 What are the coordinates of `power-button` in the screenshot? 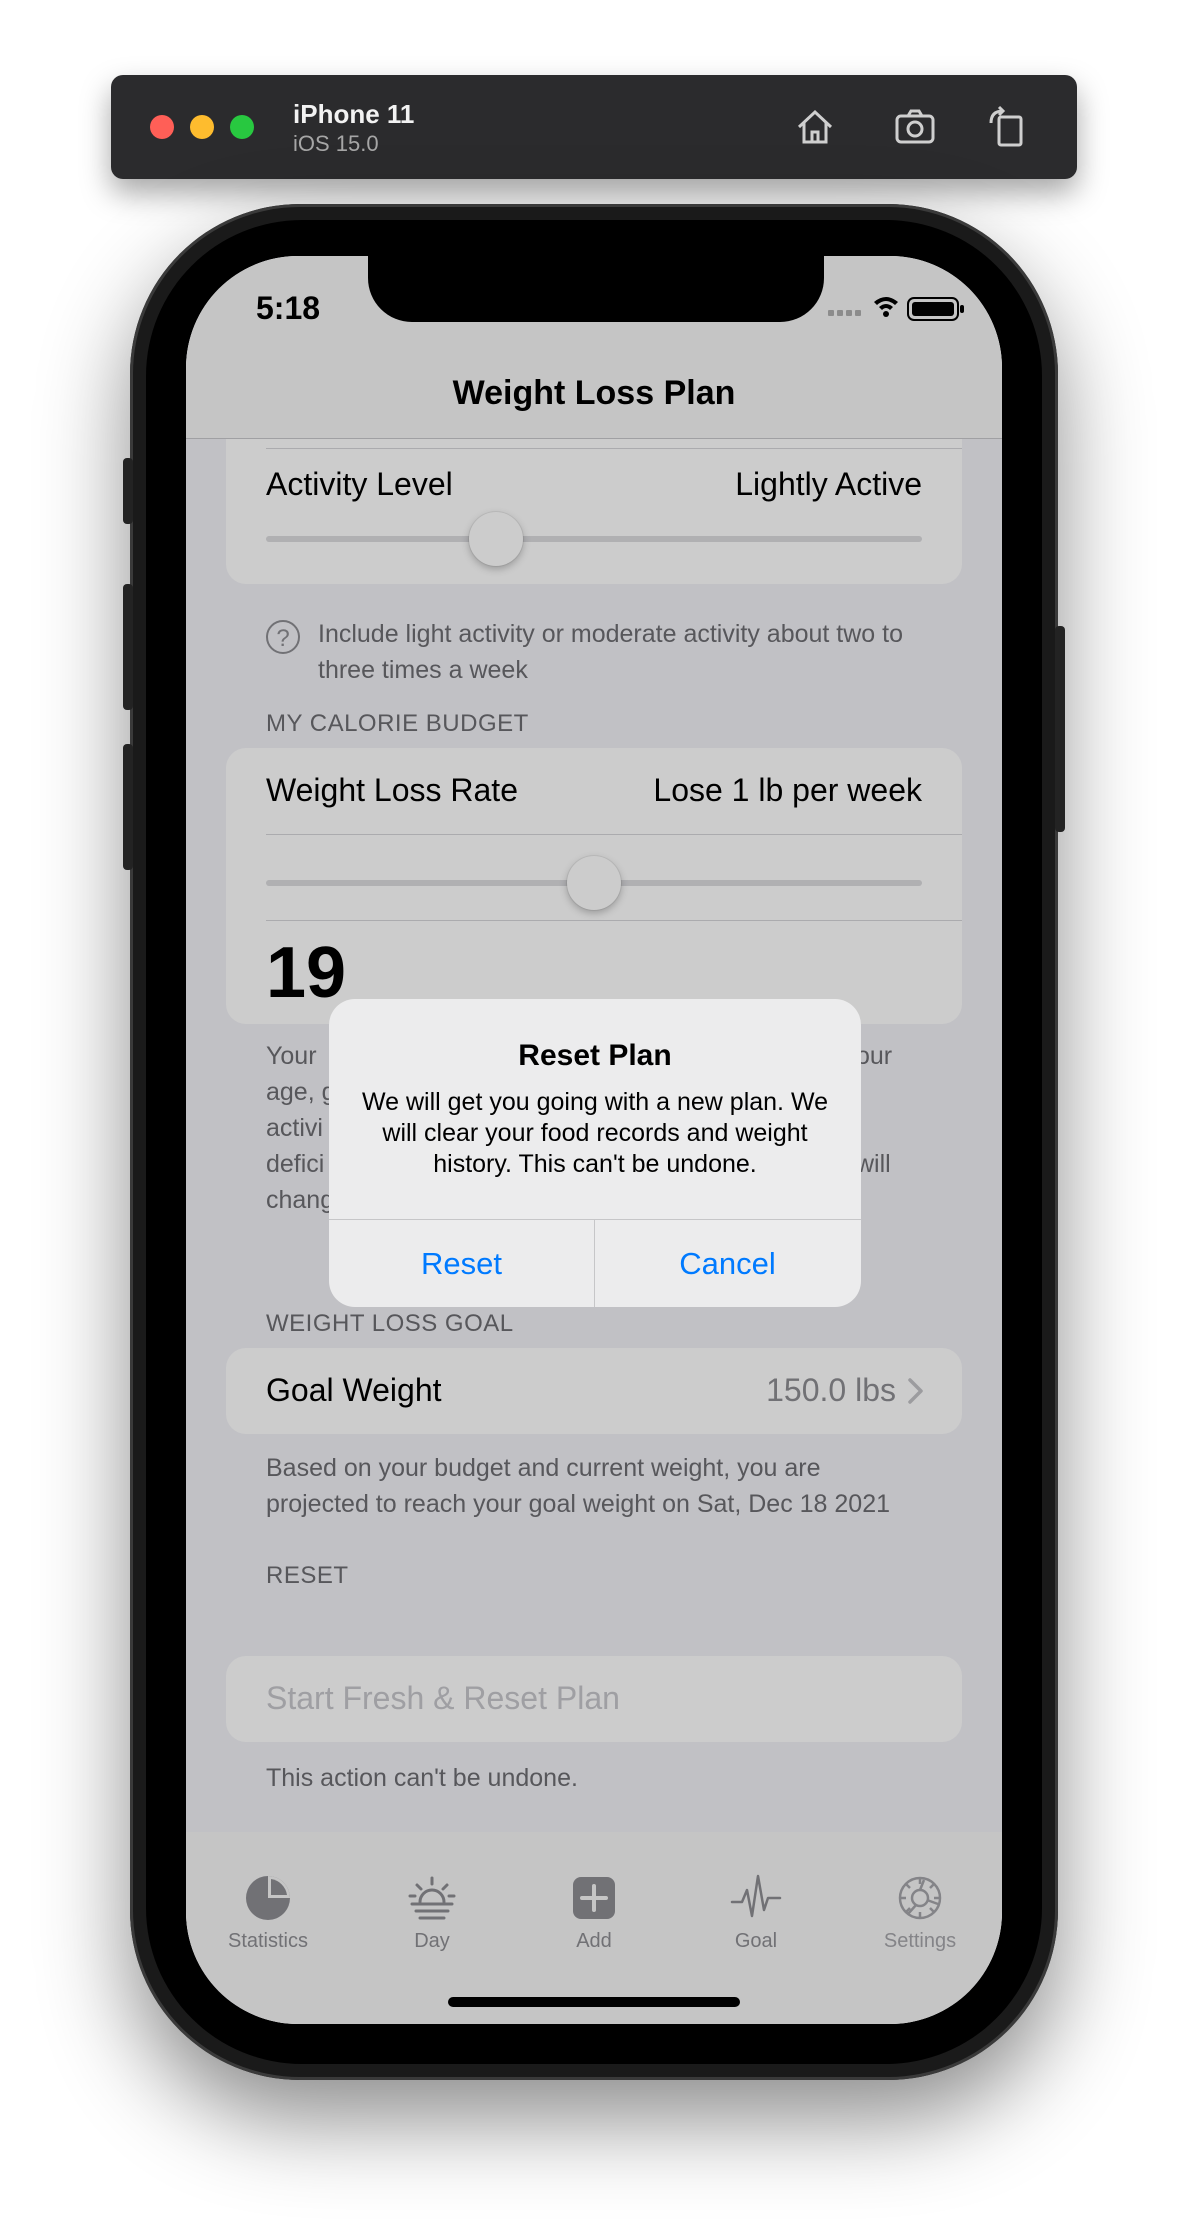 It's located at (1060, 729).